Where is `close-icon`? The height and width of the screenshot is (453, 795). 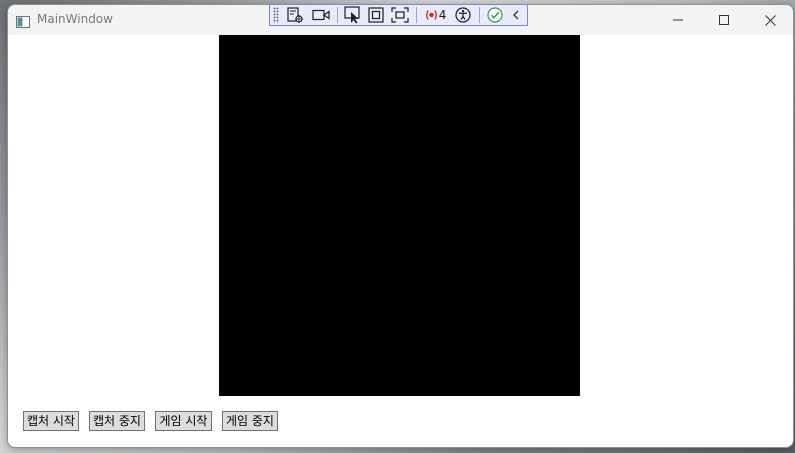
close-icon is located at coordinates (770, 20).